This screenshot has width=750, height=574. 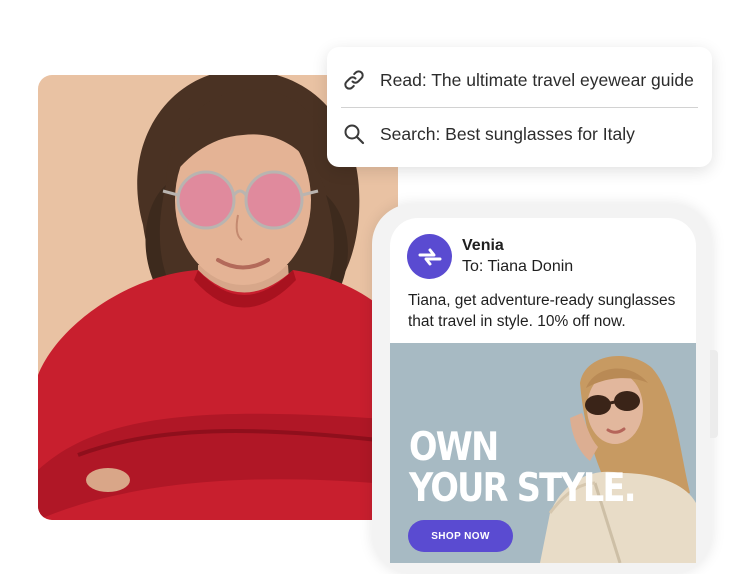 I want to click on sender-meta: Venia To: Tiana Donin, so click(x=517, y=257).